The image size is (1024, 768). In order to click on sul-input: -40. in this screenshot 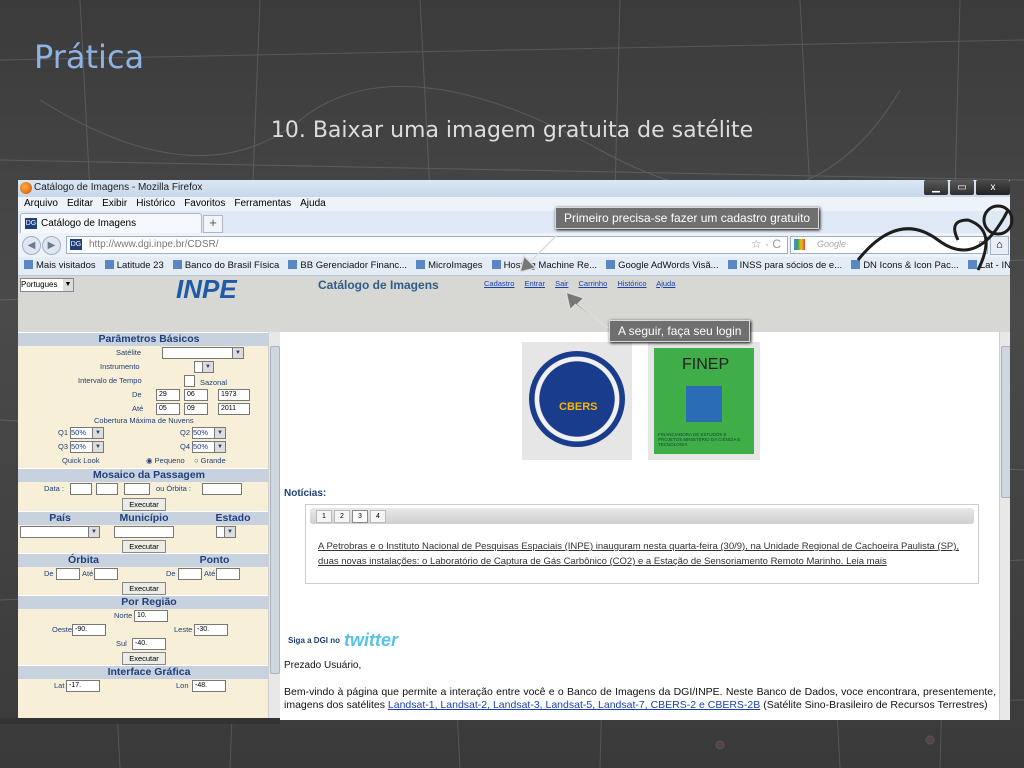, I will do `click(149, 644)`.